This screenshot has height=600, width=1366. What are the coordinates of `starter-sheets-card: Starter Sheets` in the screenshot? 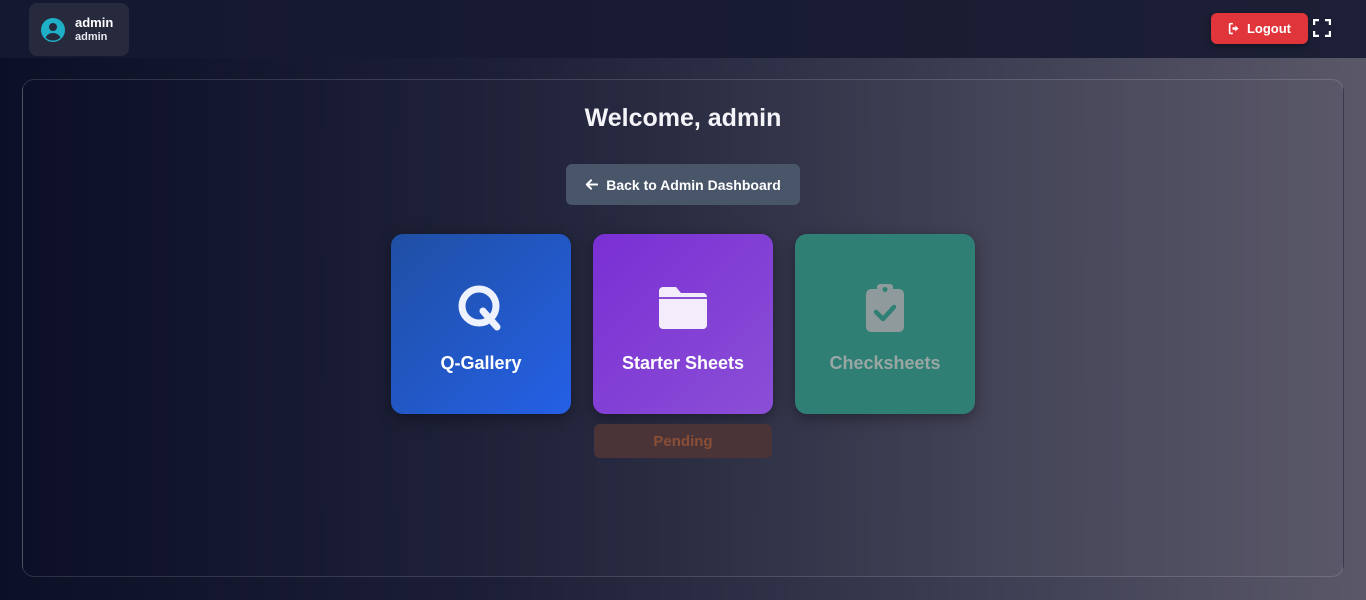 It's located at (683, 324).